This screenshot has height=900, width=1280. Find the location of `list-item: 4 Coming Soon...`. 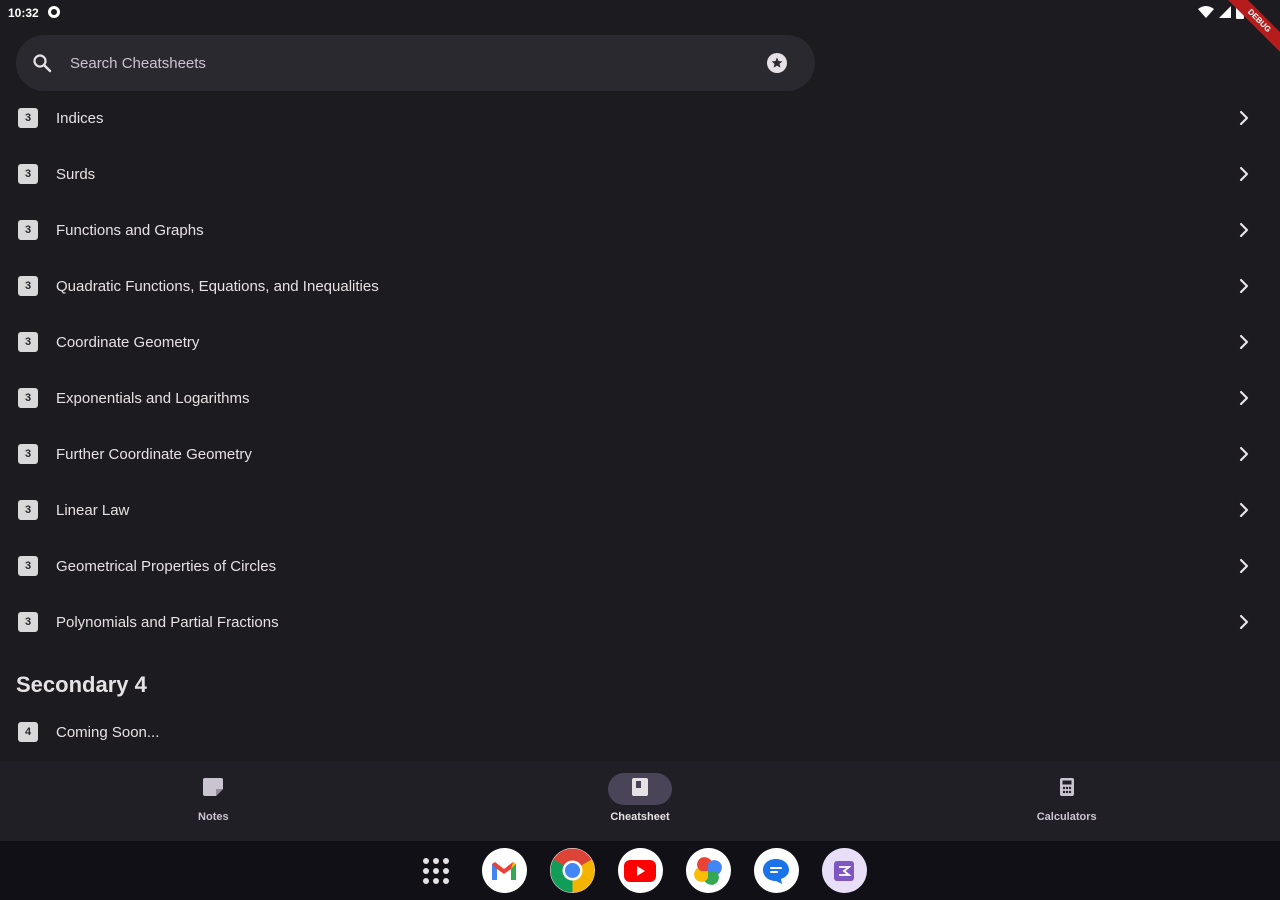

list-item: 4 Coming Soon... is located at coordinates (640, 732).